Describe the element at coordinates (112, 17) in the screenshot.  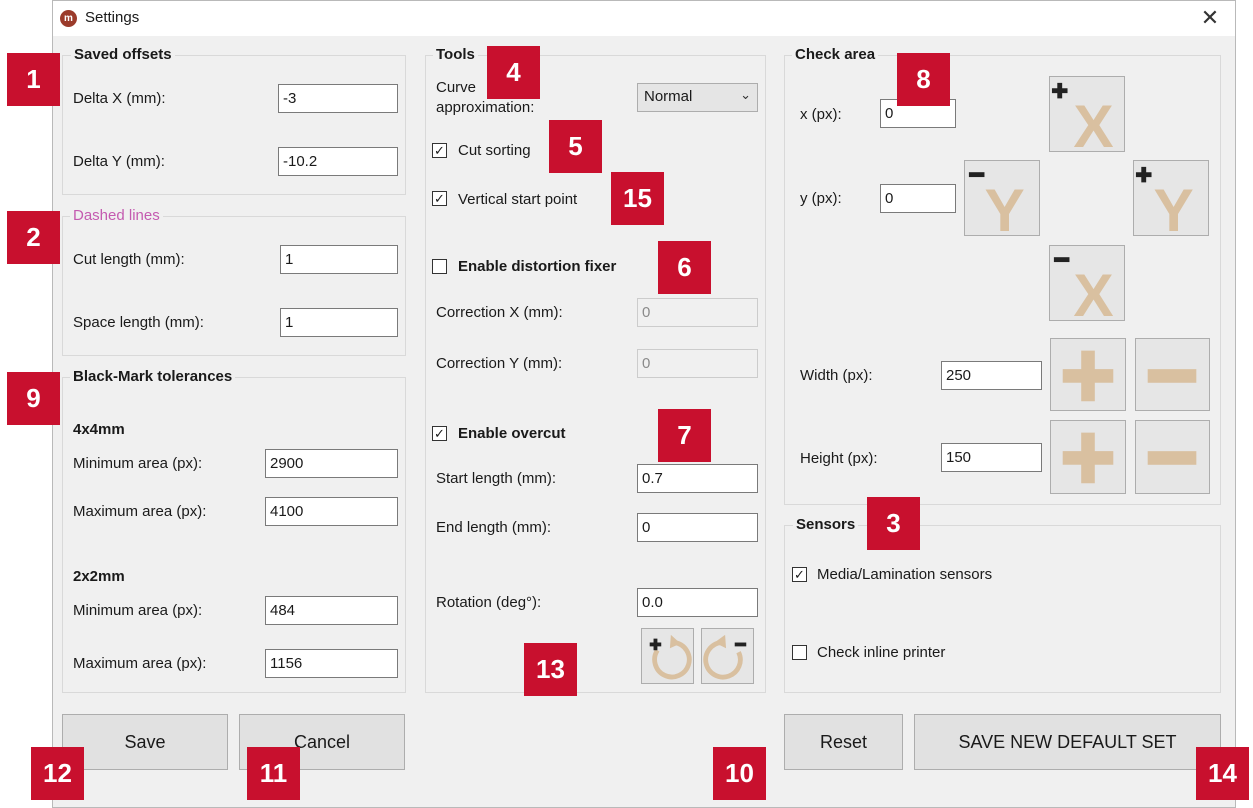
I see `window-title: Settings` at that location.